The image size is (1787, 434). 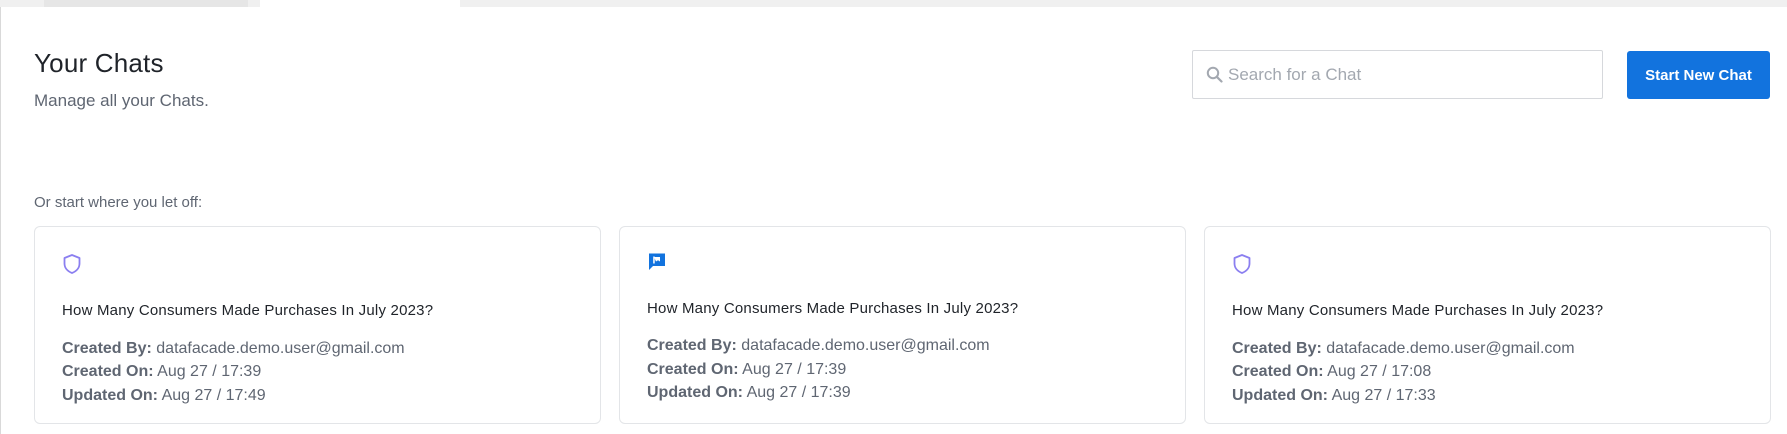 I want to click on updated-on-value: Aug 27 / 17:49, so click(x=213, y=395).